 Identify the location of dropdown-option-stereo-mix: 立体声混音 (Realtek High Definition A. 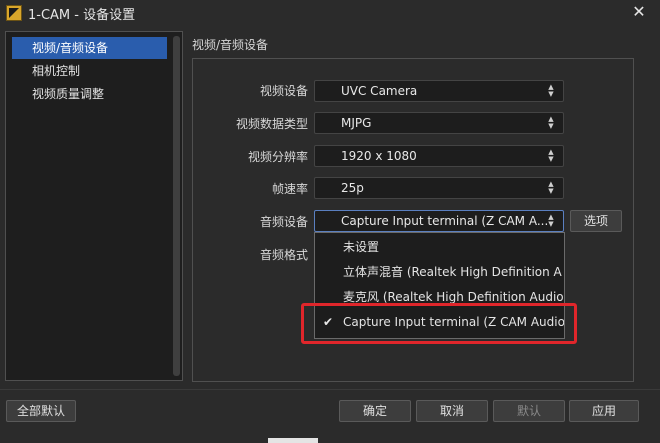
(439, 272).